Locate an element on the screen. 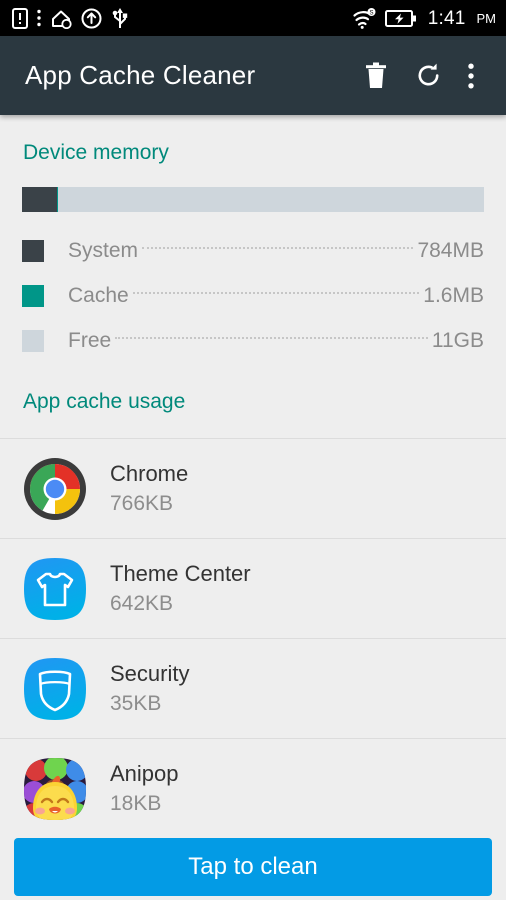  app-name: Chrome is located at coordinates (149, 473).